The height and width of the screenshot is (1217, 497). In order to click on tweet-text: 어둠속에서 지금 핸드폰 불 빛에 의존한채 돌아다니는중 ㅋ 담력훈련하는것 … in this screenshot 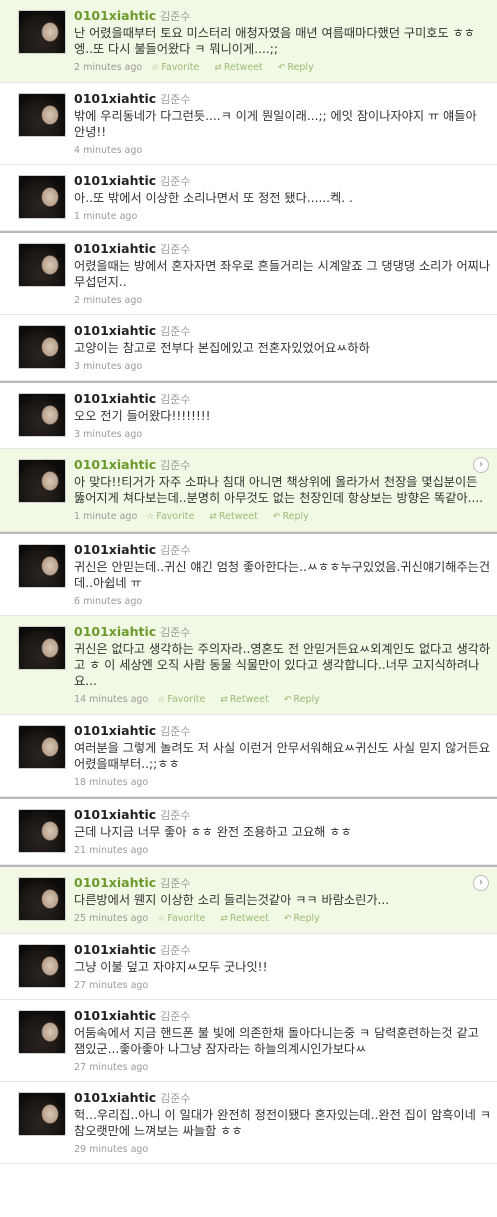, I will do `click(276, 1041)`.